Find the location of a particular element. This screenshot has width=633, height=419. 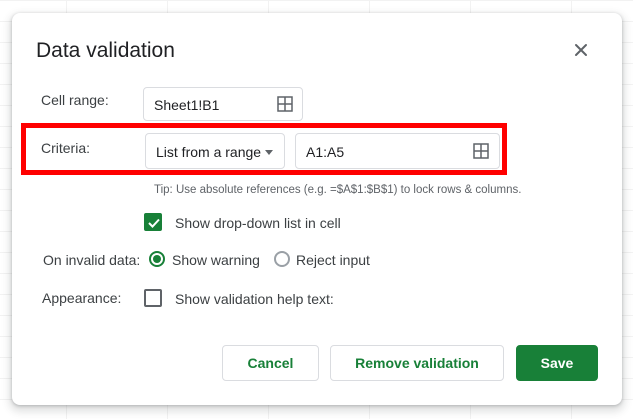

dialog-title: Data validation is located at coordinates (105, 50).